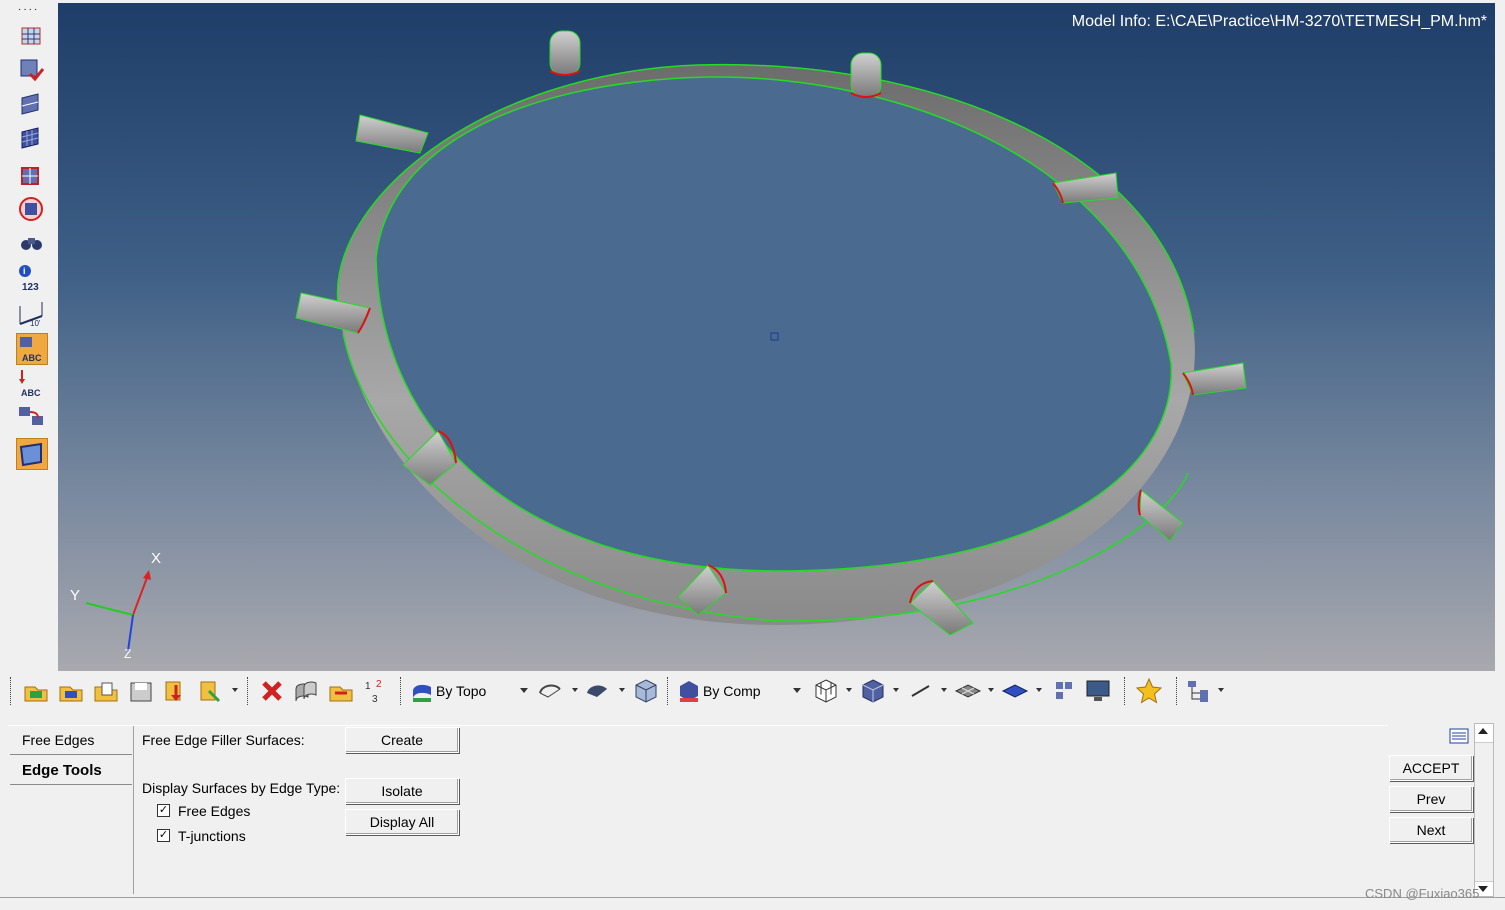  Describe the element at coordinates (31, 243) in the screenshot. I see `binoculars-icon` at that location.